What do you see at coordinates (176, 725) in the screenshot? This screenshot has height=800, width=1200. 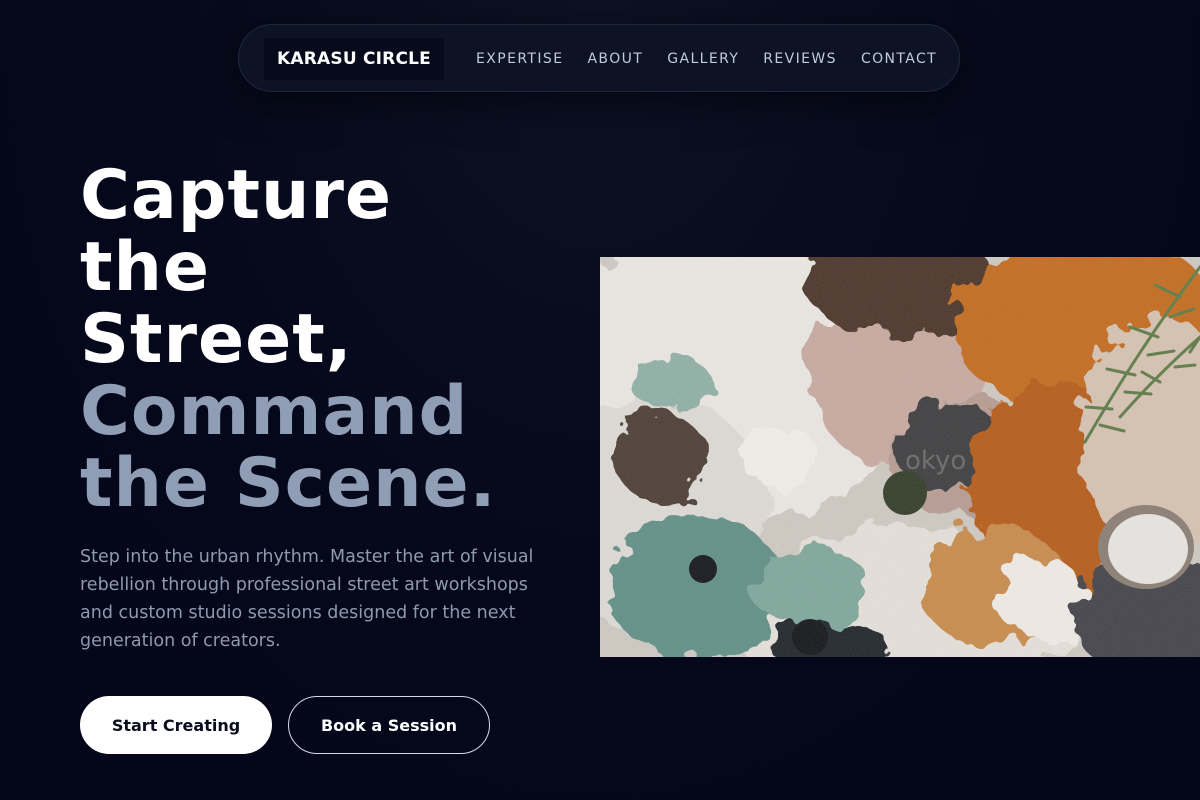 I see `start-creating-button: Start Creating` at bounding box center [176, 725].